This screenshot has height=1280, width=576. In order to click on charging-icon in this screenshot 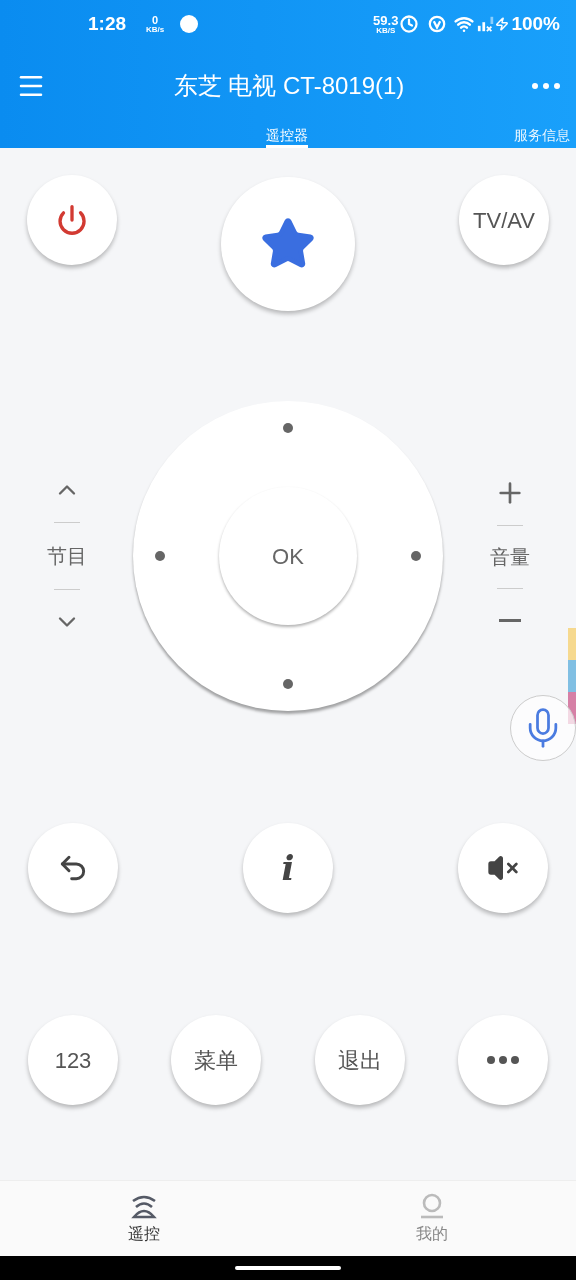, I will do `click(502, 24)`.